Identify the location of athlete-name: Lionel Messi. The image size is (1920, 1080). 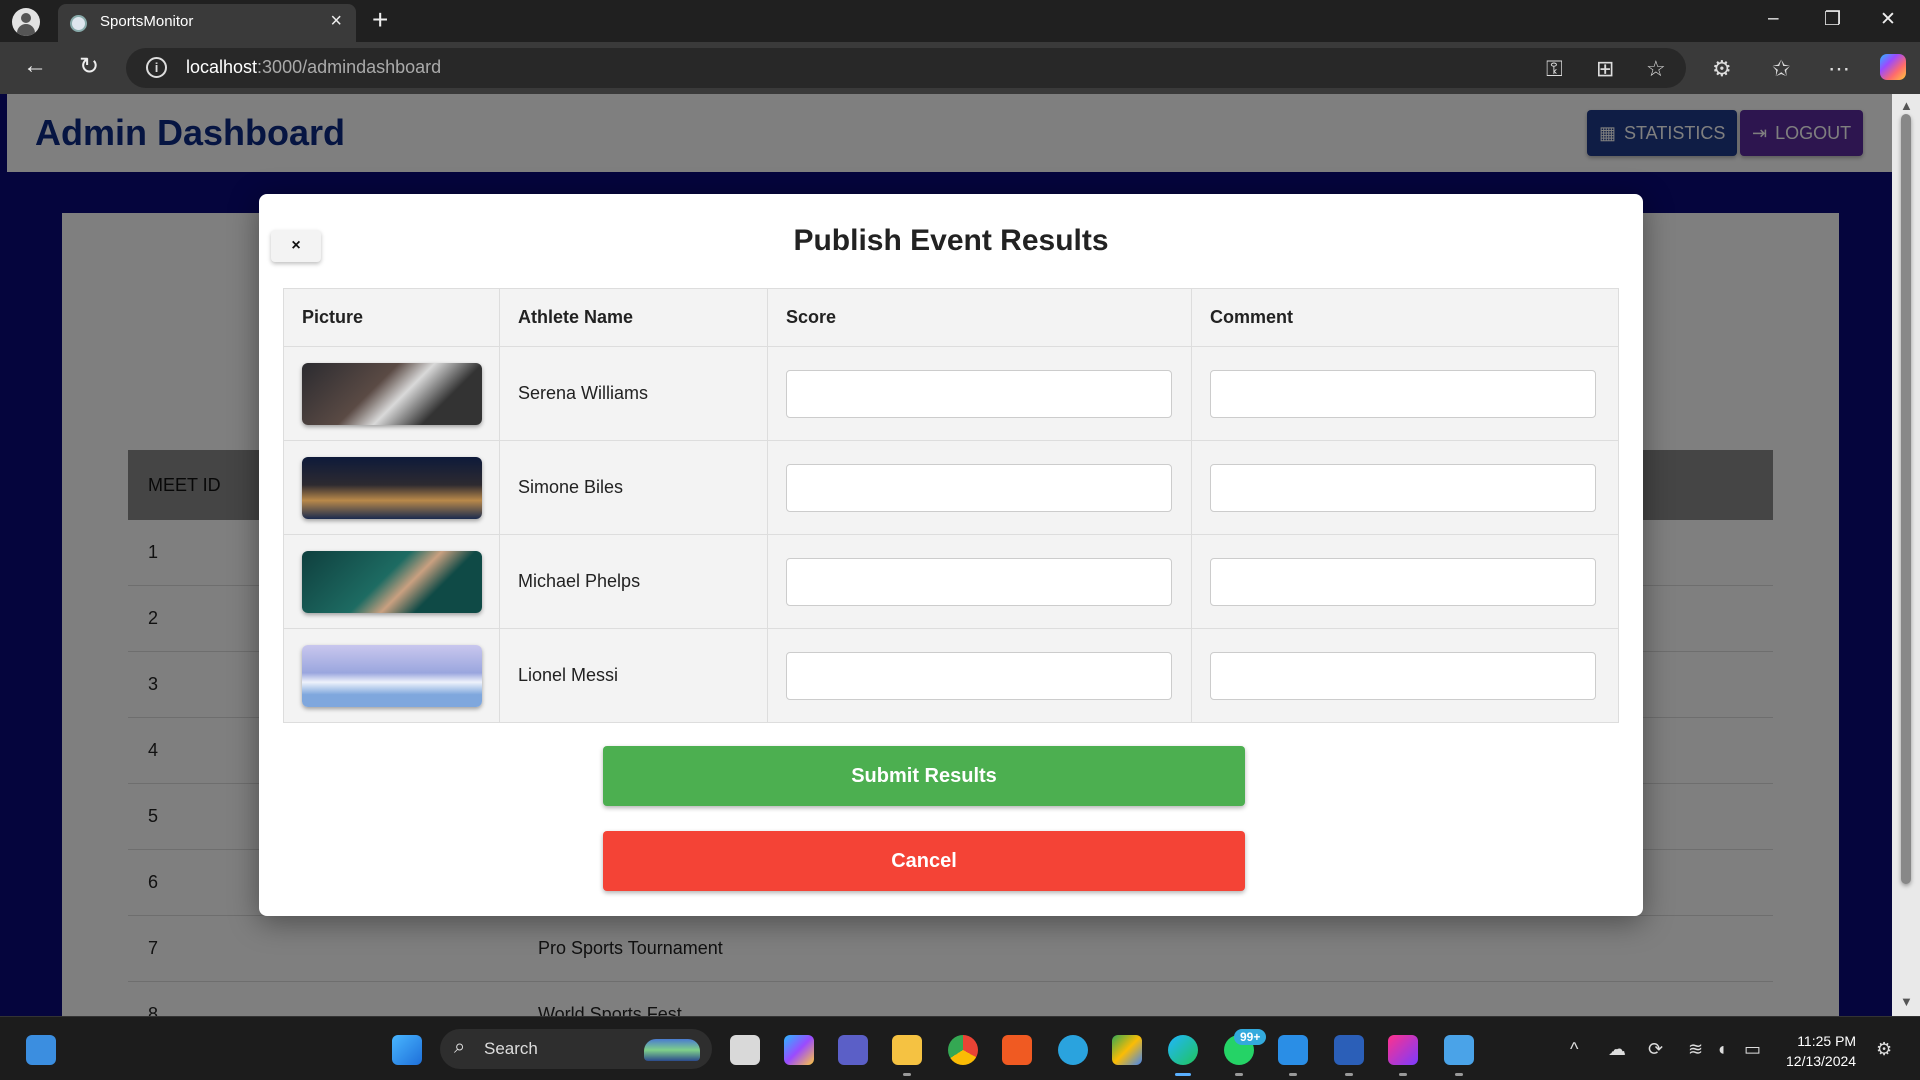
(633, 675).